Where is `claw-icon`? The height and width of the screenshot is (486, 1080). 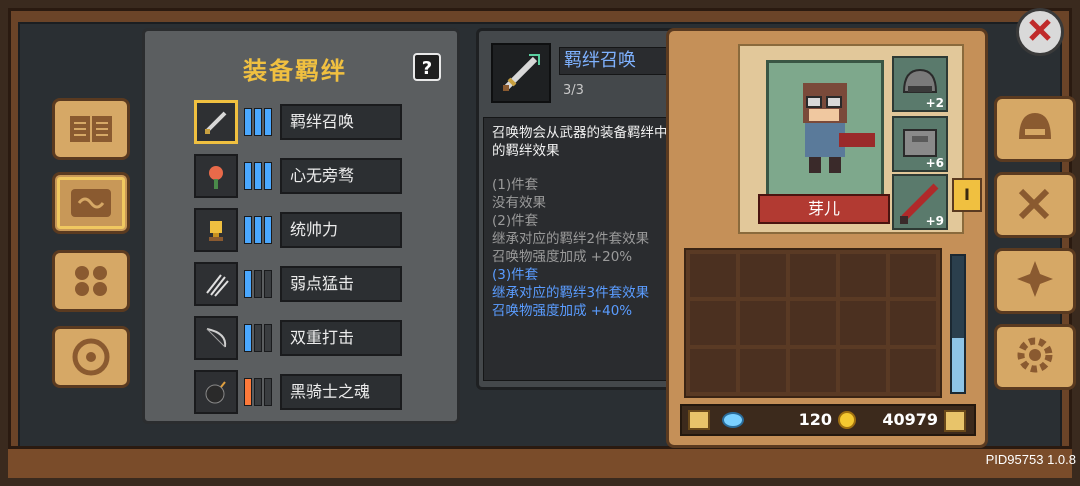
claw-icon is located at coordinates (216, 284).